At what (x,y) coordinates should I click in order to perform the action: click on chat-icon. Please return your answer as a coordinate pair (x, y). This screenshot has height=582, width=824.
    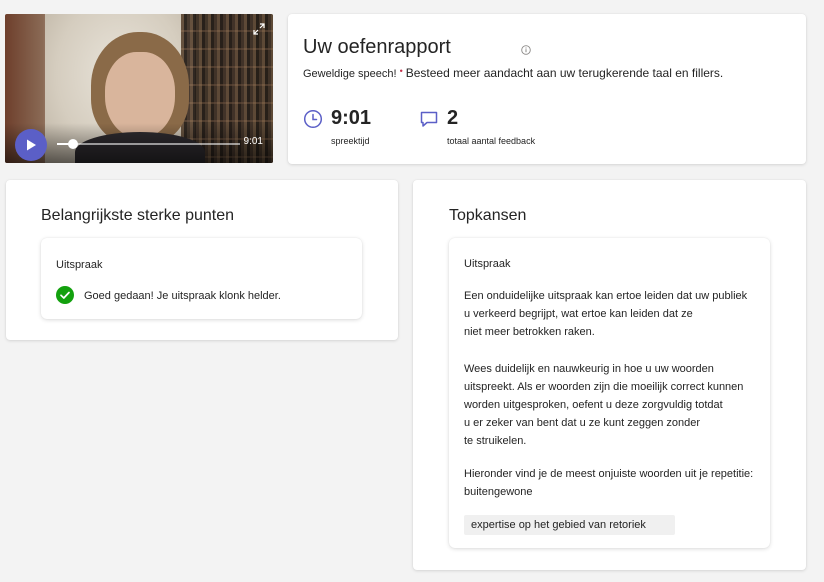
    Looking at the image, I should click on (429, 121).